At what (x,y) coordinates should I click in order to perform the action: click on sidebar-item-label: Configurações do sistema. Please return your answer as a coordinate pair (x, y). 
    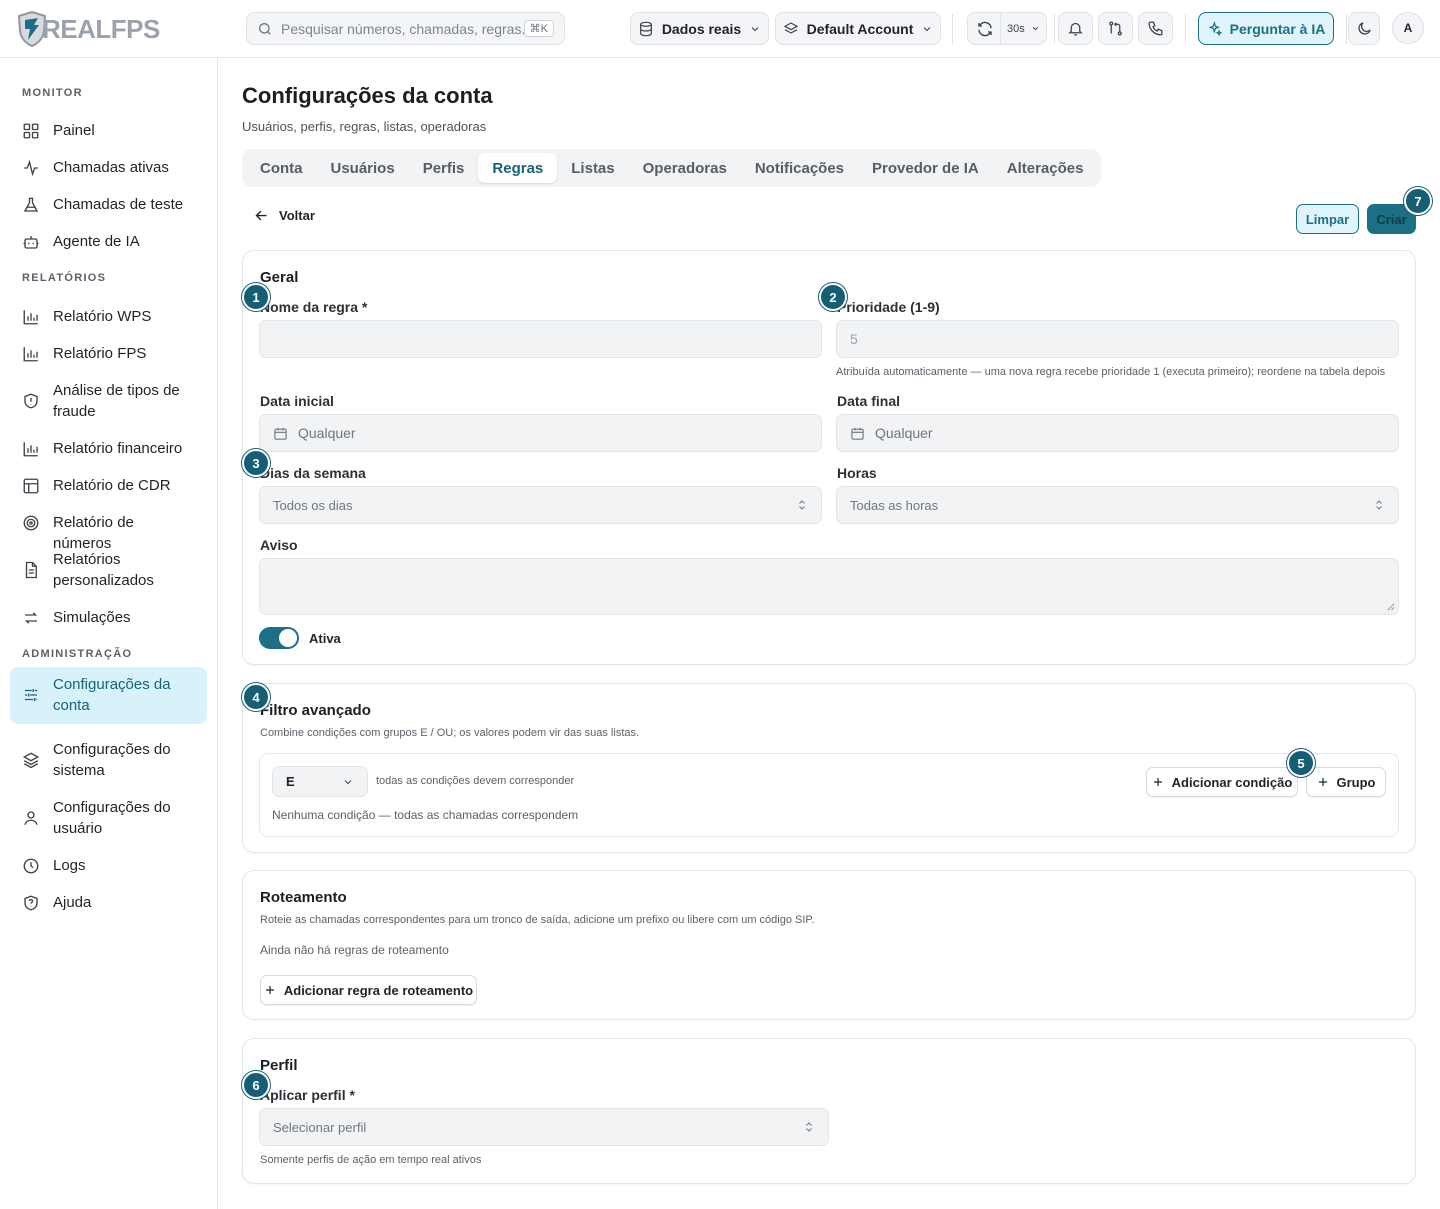
    Looking at the image, I should click on (112, 760).